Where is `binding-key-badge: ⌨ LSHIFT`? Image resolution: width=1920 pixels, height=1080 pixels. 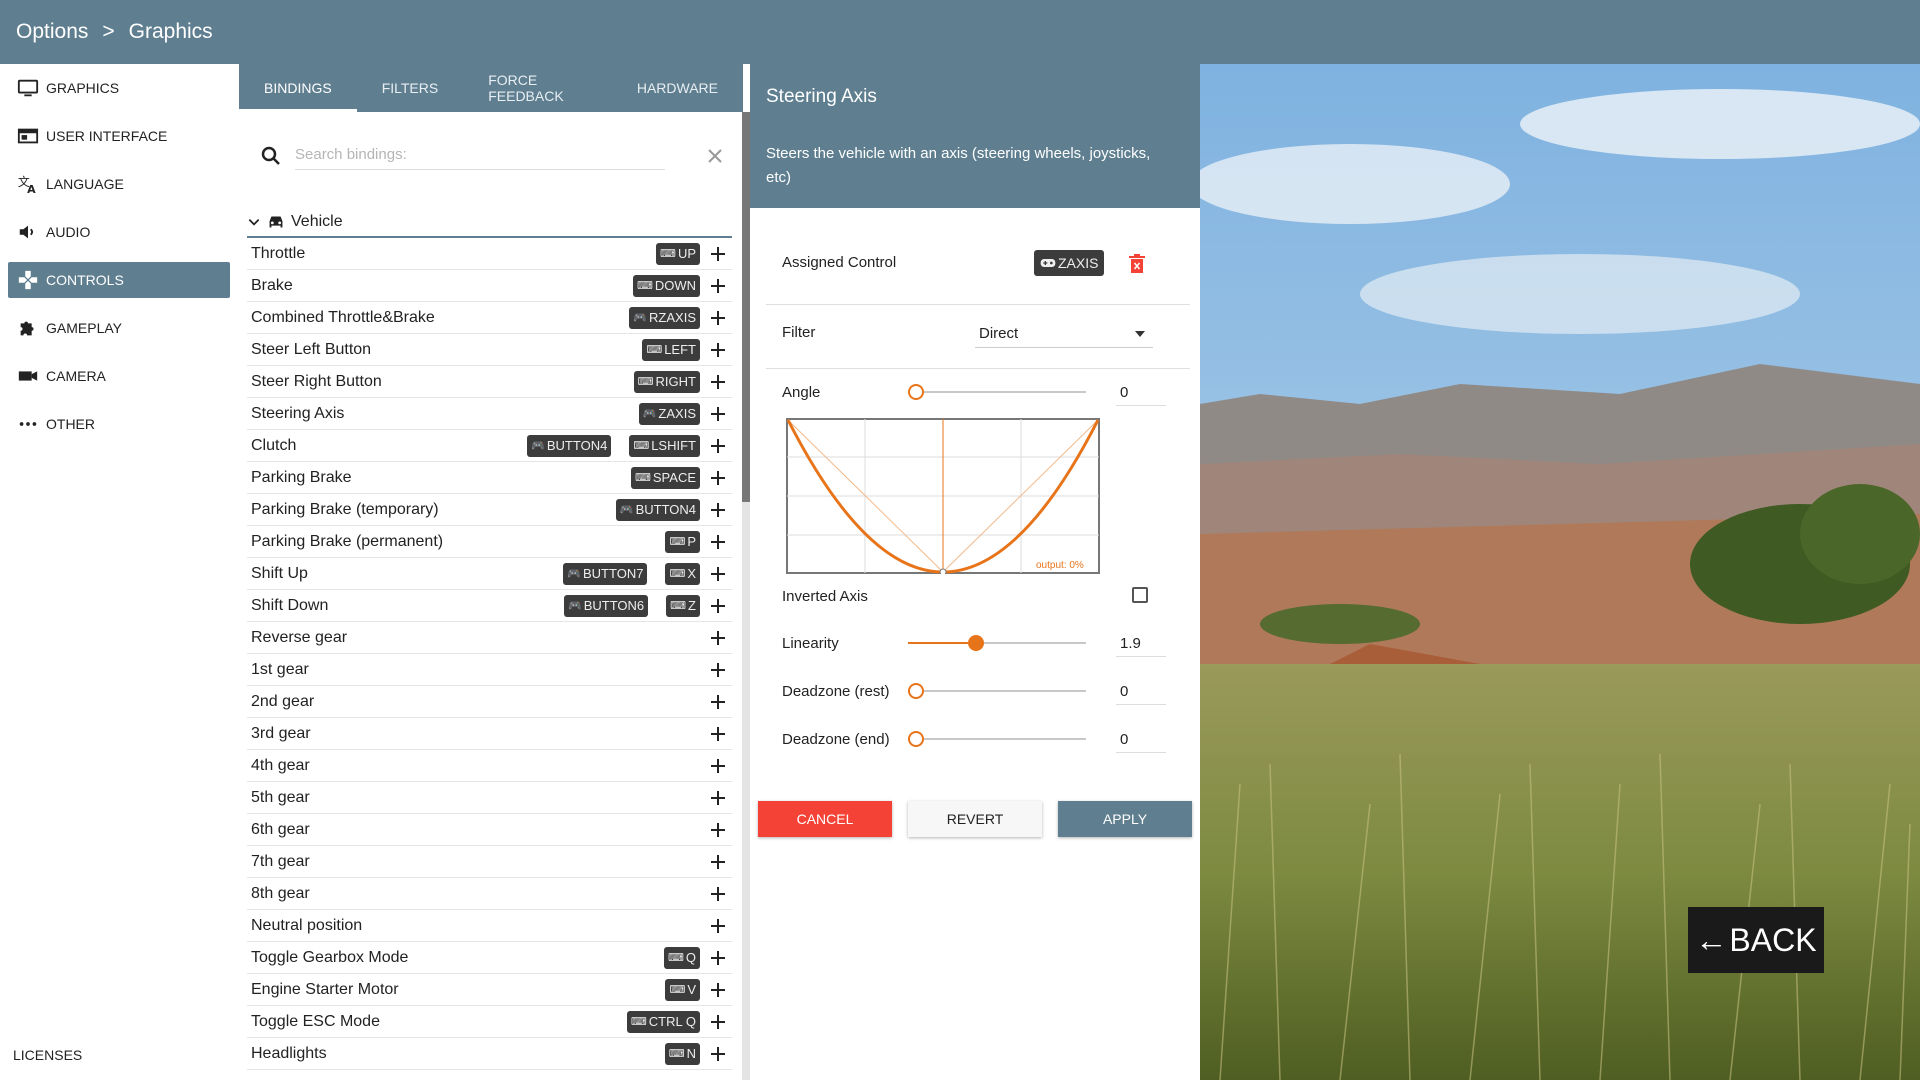
binding-key-badge: ⌨ LSHIFT is located at coordinates (664, 445).